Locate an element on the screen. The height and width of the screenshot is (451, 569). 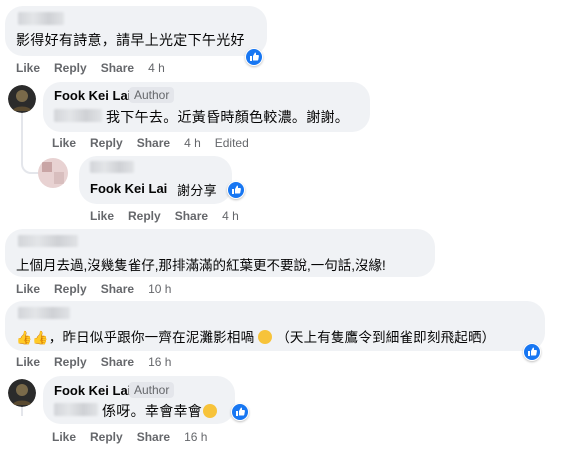
comment-text: 上個月去過,沒幾隻雀仔,那排滿滿的紅葉更不要說,一句話,沒緣! is located at coordinates (201, 265).